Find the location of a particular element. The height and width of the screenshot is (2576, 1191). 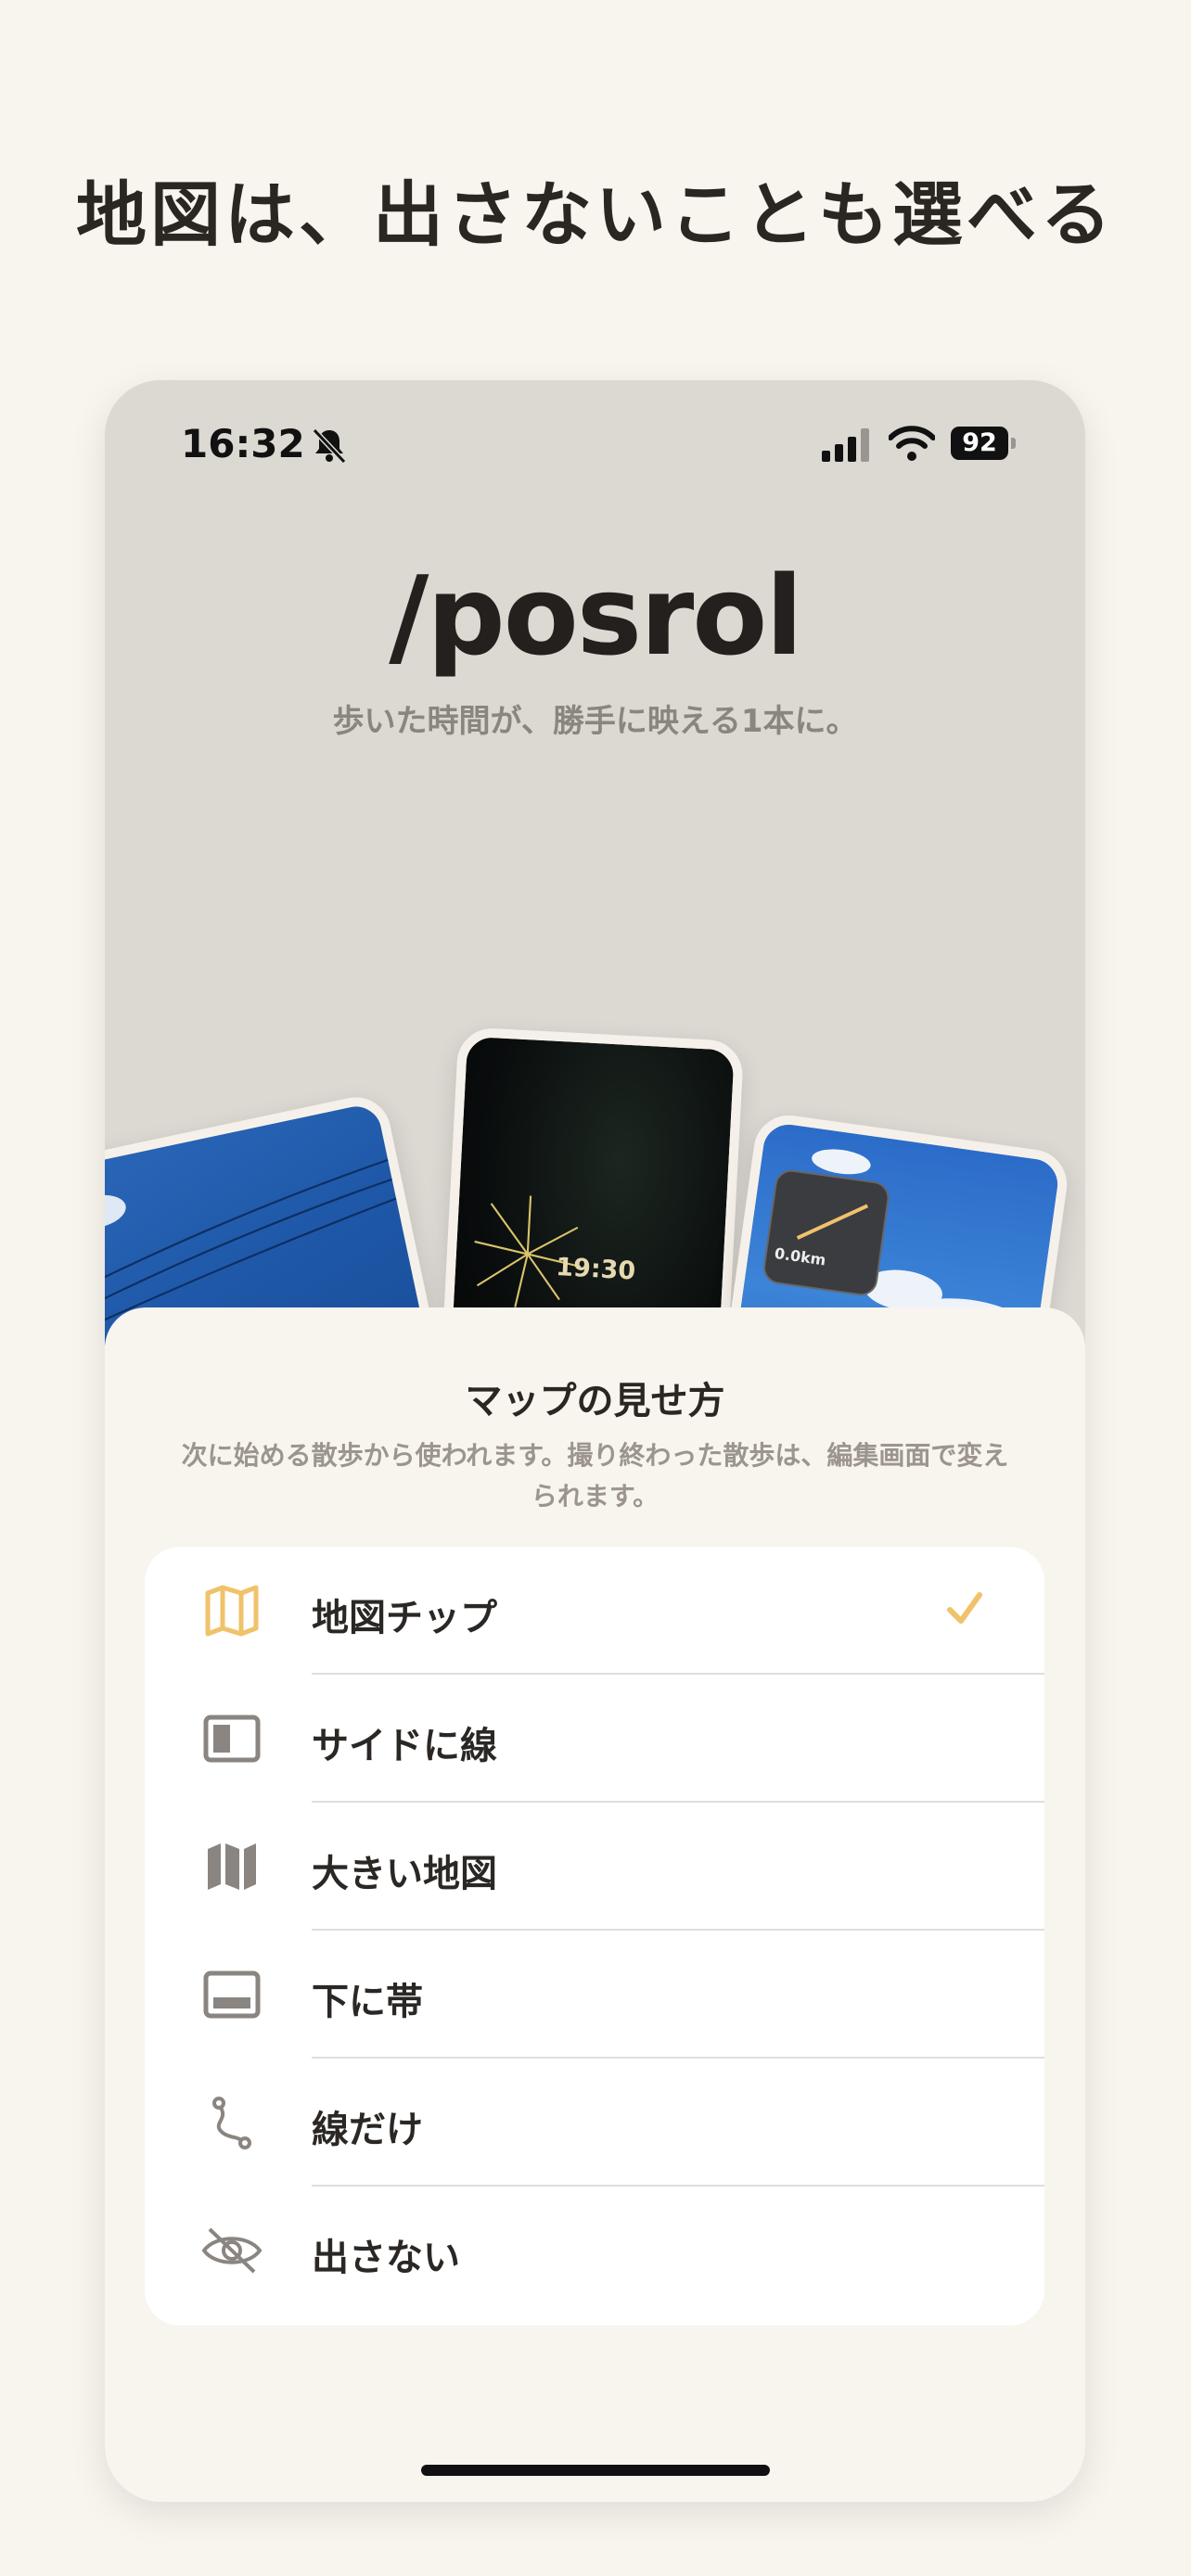

map-outline-icon is located at coordinates (232, 1611).